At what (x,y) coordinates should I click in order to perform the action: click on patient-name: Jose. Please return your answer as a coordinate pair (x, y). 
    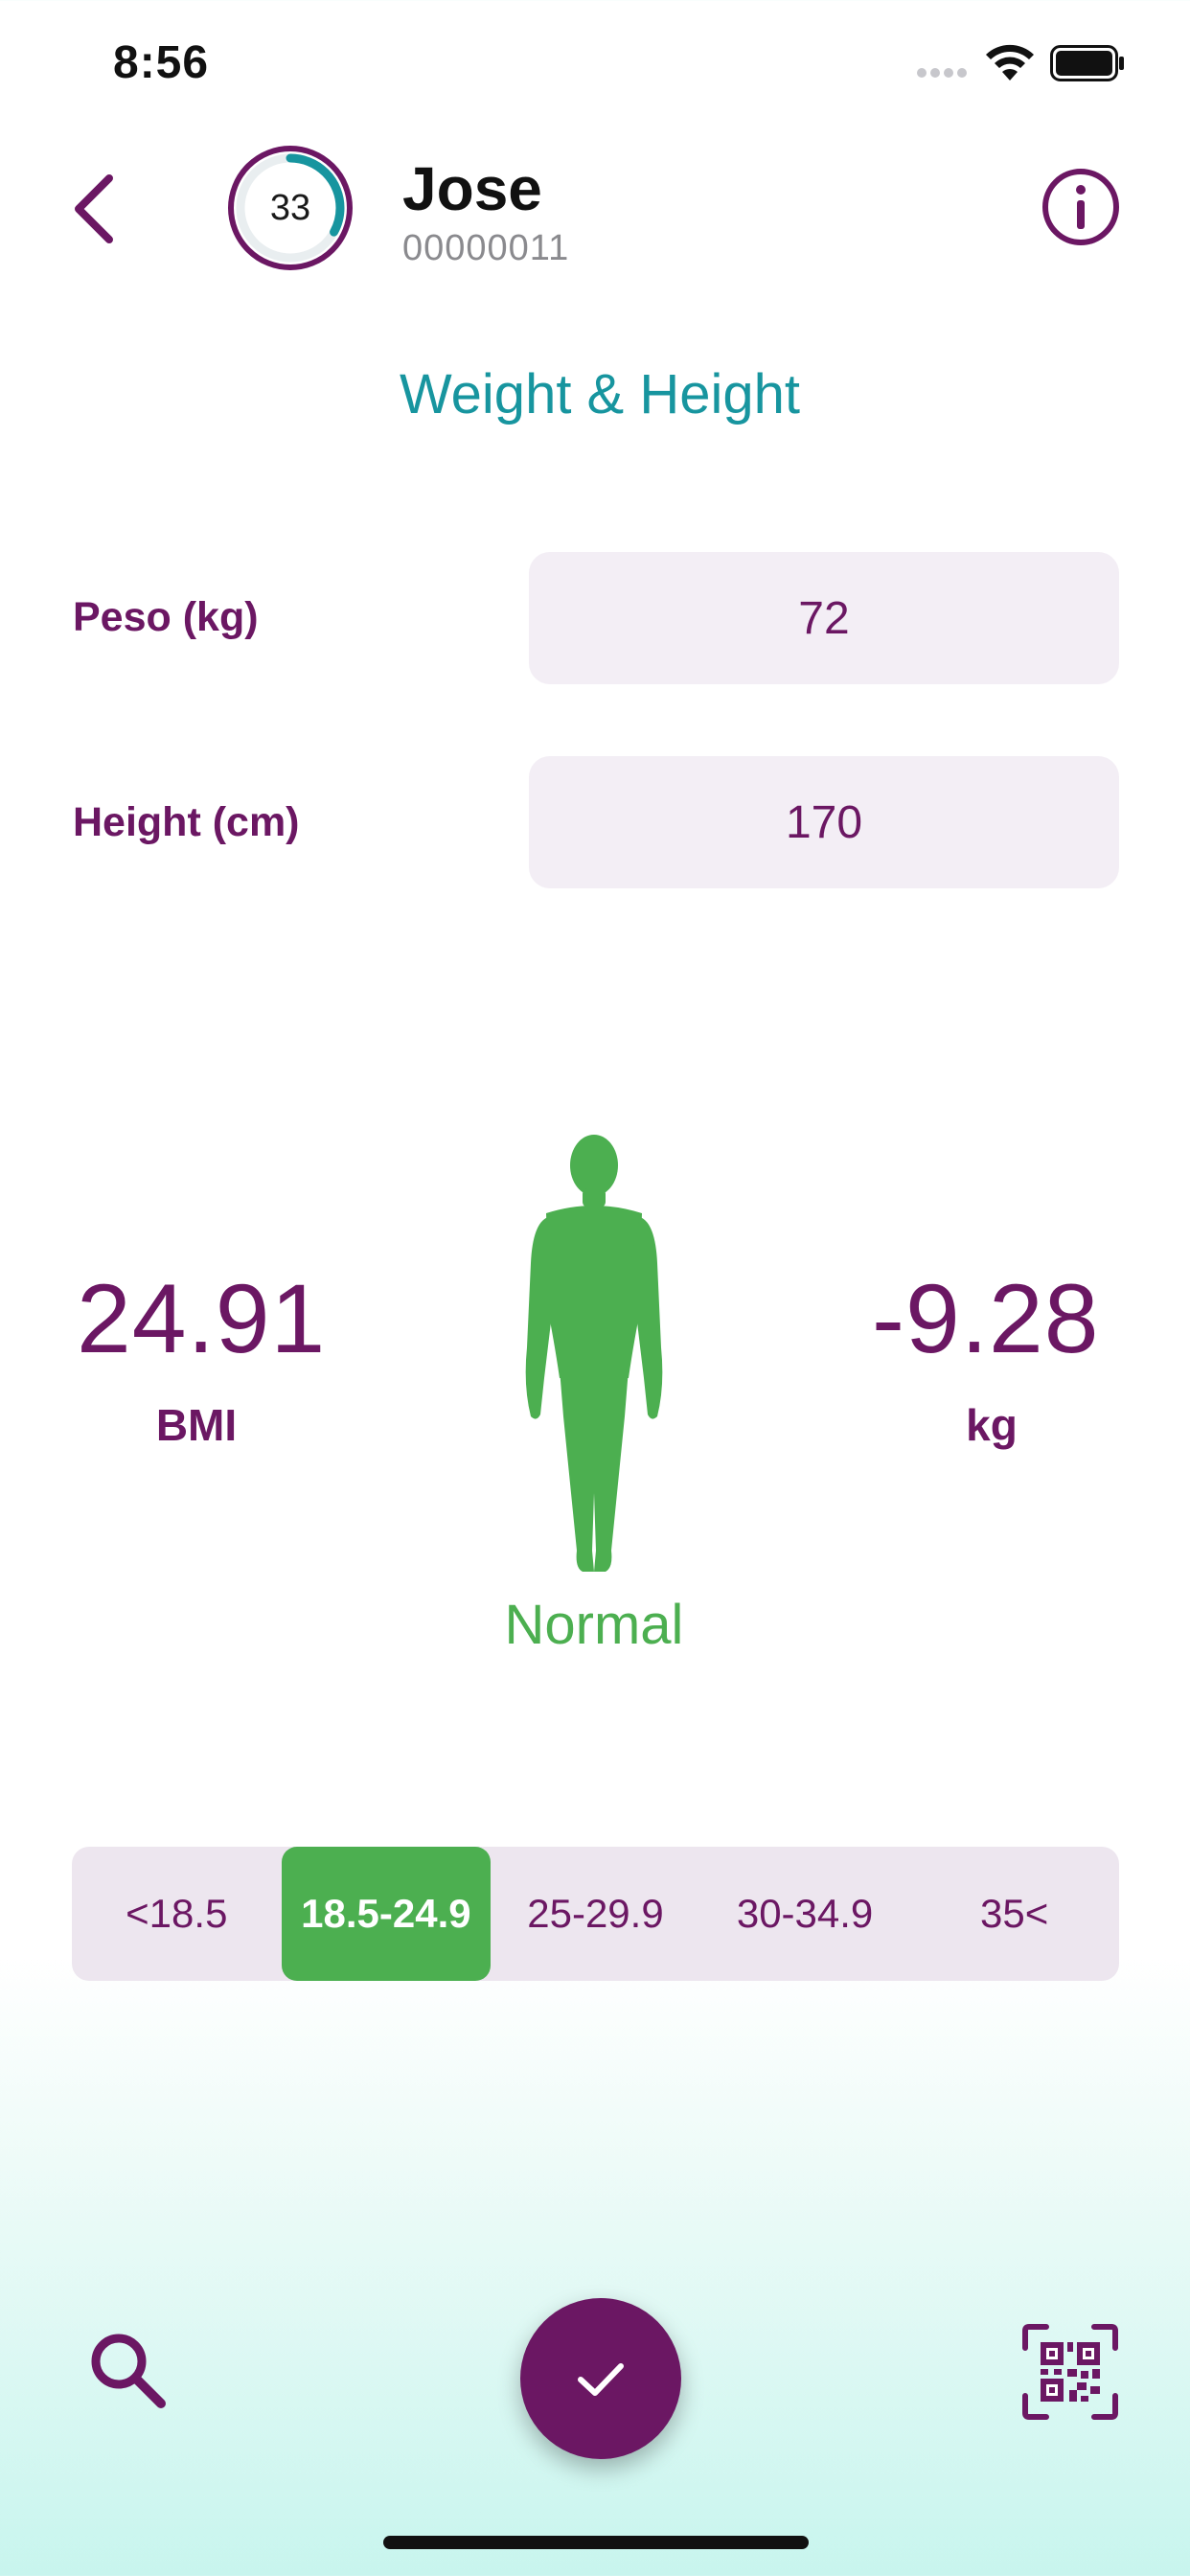
    Looking at the image, I should click on (472, 188).